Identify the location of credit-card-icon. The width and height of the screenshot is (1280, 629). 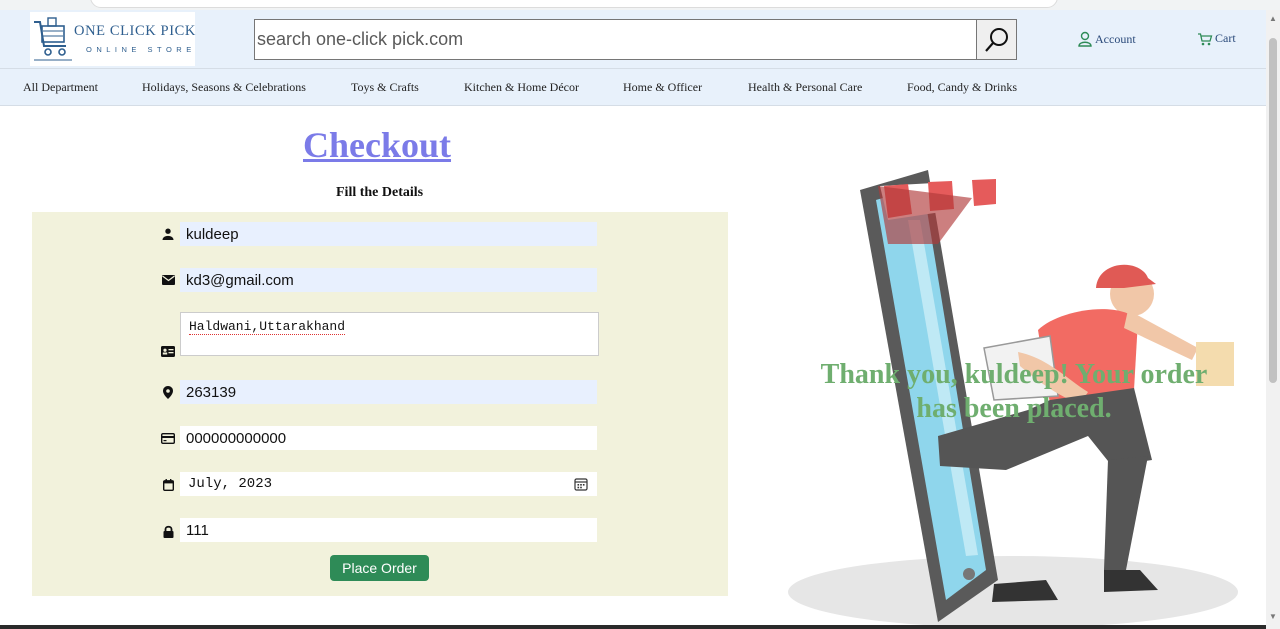
(168, 438).